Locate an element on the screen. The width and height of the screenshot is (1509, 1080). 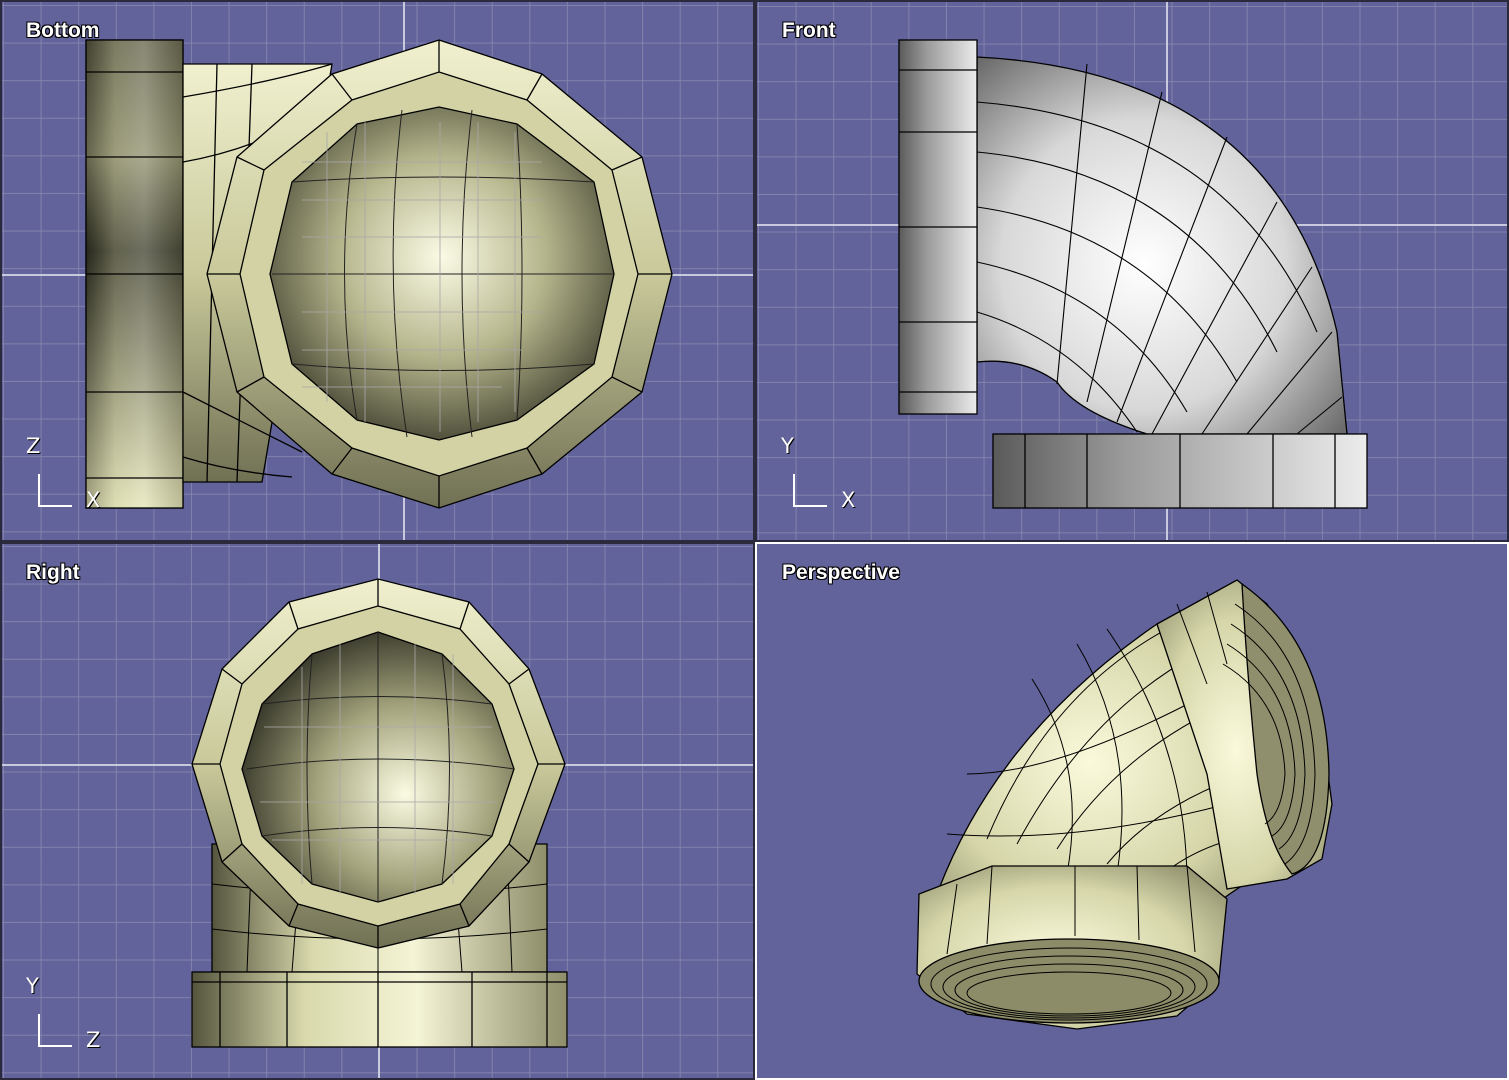
viewport-label: Bottom is located at coordinates (63, 30).